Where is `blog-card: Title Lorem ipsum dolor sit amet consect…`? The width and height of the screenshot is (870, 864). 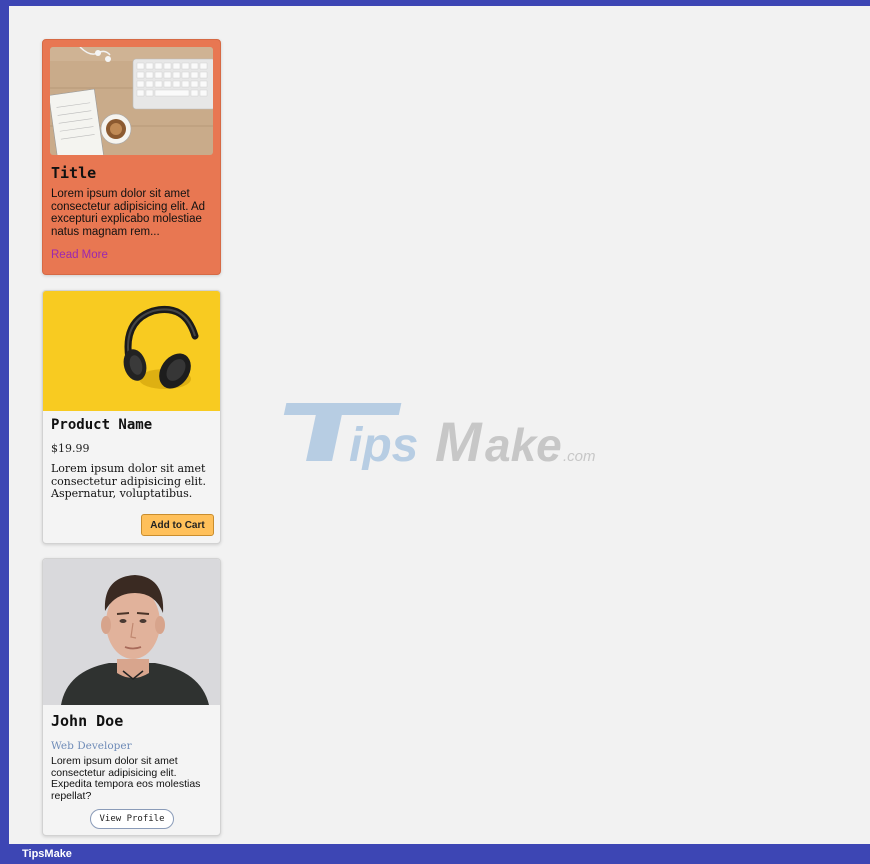 blog-card: Title Lorem ipsum dolor sit amet consect… is located at coordinates (131, 157).